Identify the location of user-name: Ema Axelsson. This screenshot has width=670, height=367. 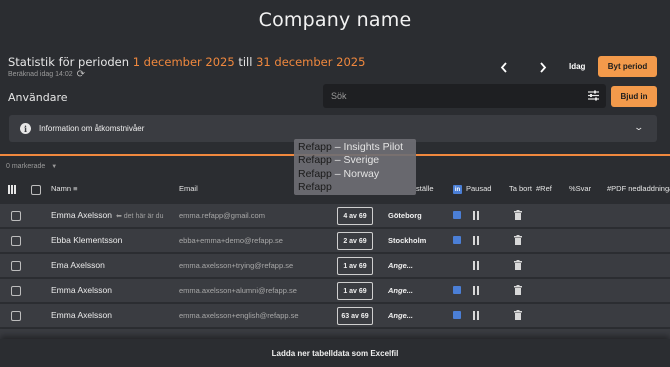
(78, 265).